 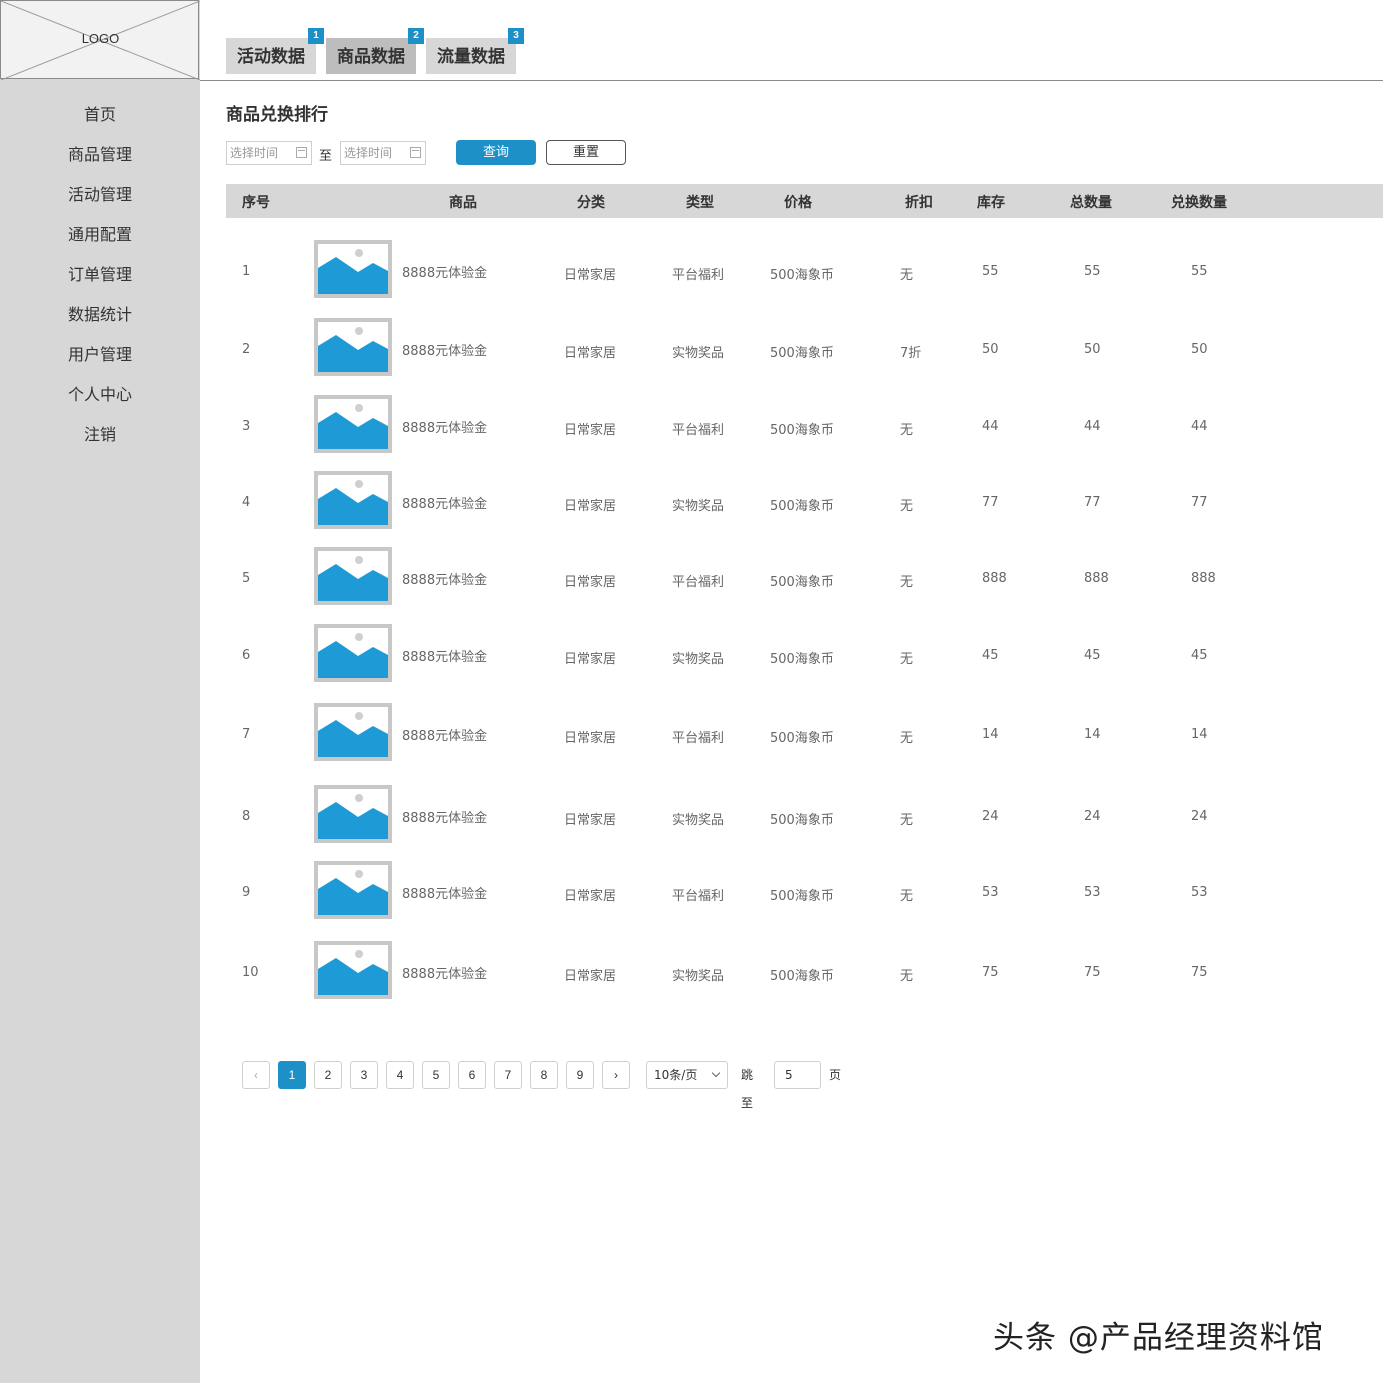 I want to click on sidebar-item-users: 用户管理, so click(x=100, y=360).